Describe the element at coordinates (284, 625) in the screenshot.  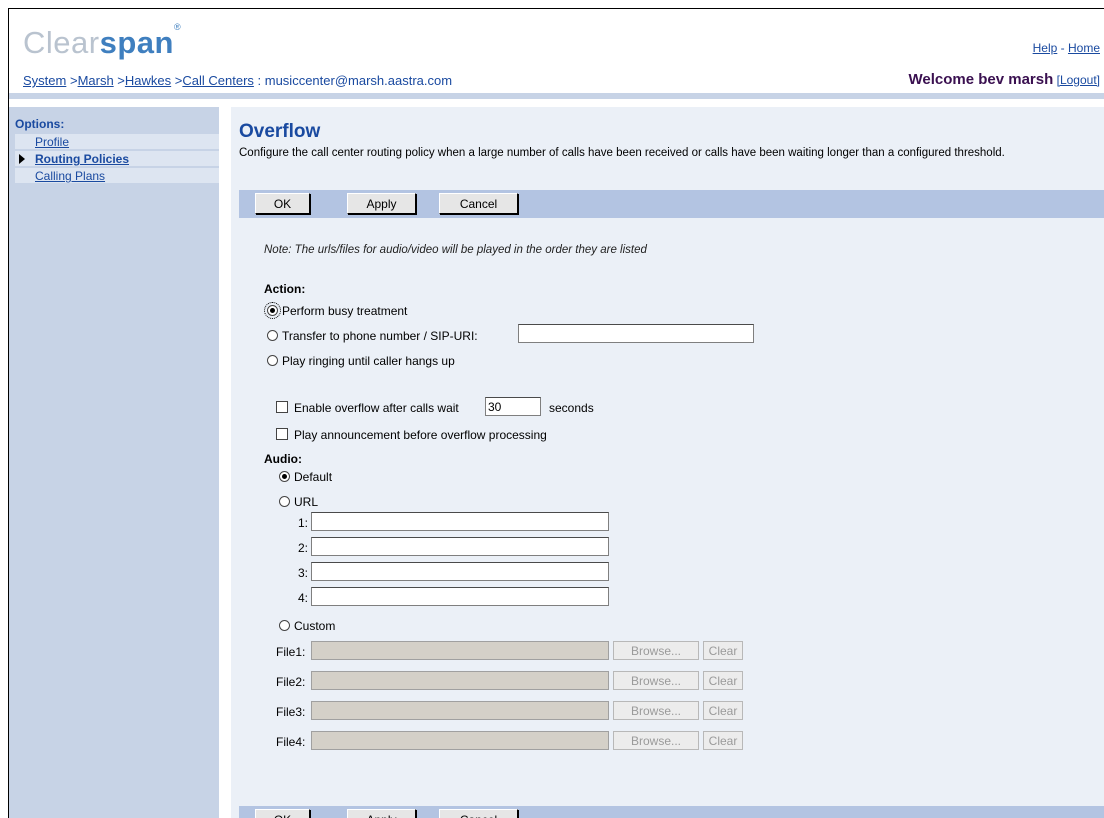
I see `radio-audio-custom` at that location.